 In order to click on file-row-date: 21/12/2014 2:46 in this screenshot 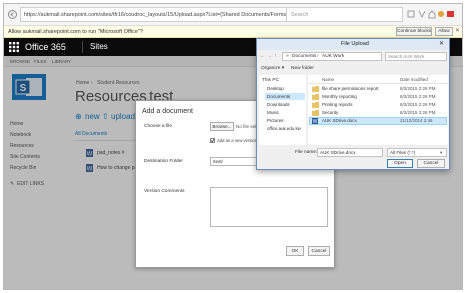, I will do `click(416, 120)`.